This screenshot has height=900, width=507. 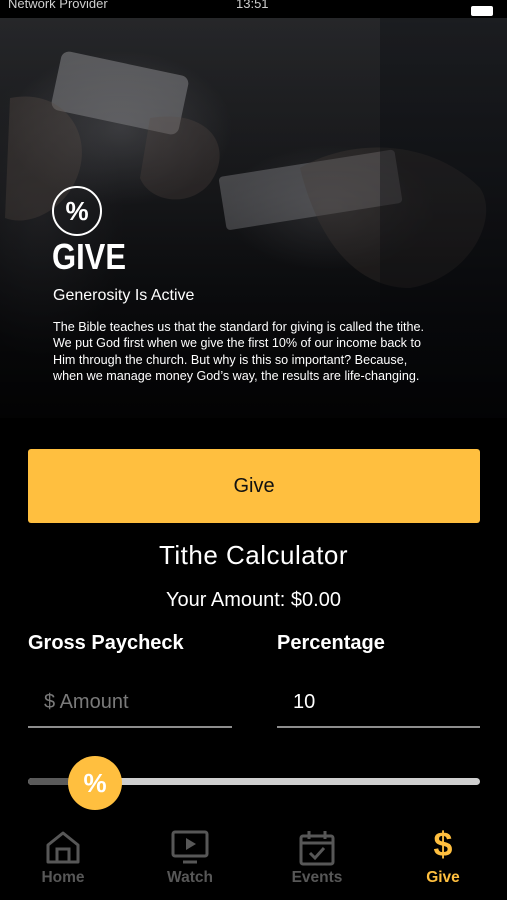 I want to click on calculator-title: Tithe Calculator, so click(x=253, y=555).